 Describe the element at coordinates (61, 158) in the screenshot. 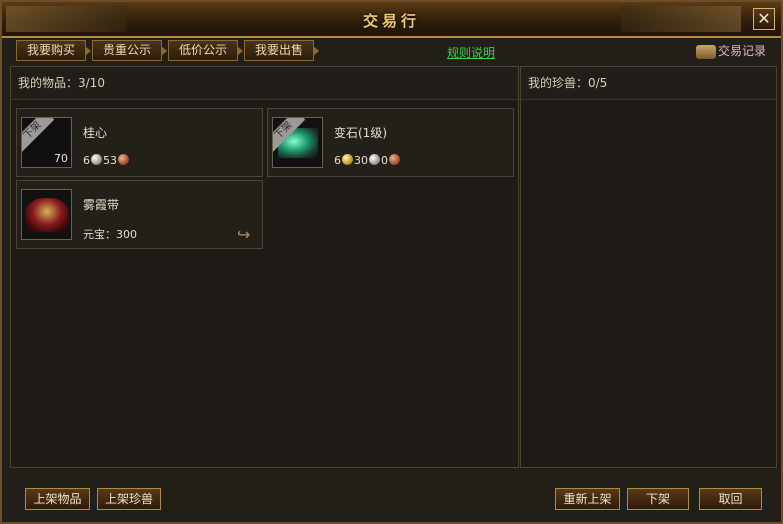

I see `item-quantity: 70` at that location.